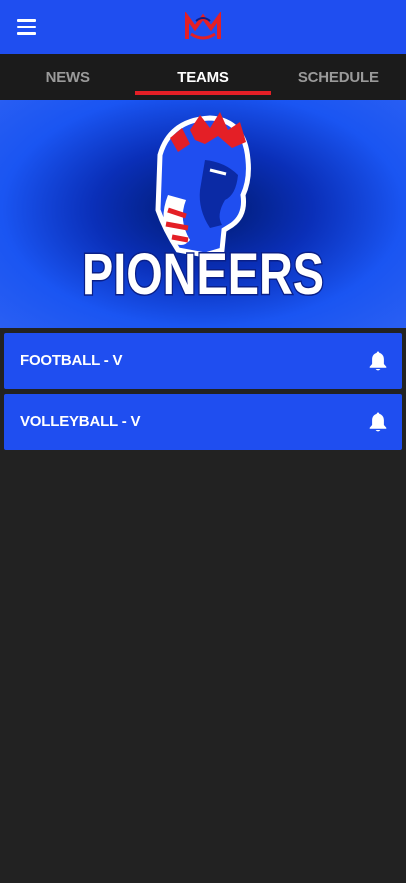  Describe the element at coordinates (203, 210) in the screenshot. I see `pioneer-head-mascot: PIONEERS` at that location.